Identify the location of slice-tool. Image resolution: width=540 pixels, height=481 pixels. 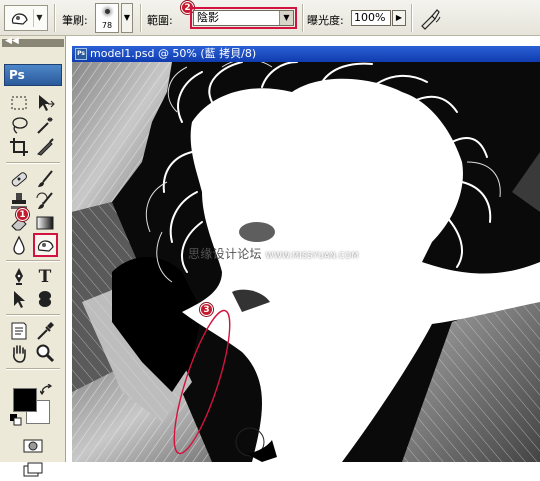
(45, 147).